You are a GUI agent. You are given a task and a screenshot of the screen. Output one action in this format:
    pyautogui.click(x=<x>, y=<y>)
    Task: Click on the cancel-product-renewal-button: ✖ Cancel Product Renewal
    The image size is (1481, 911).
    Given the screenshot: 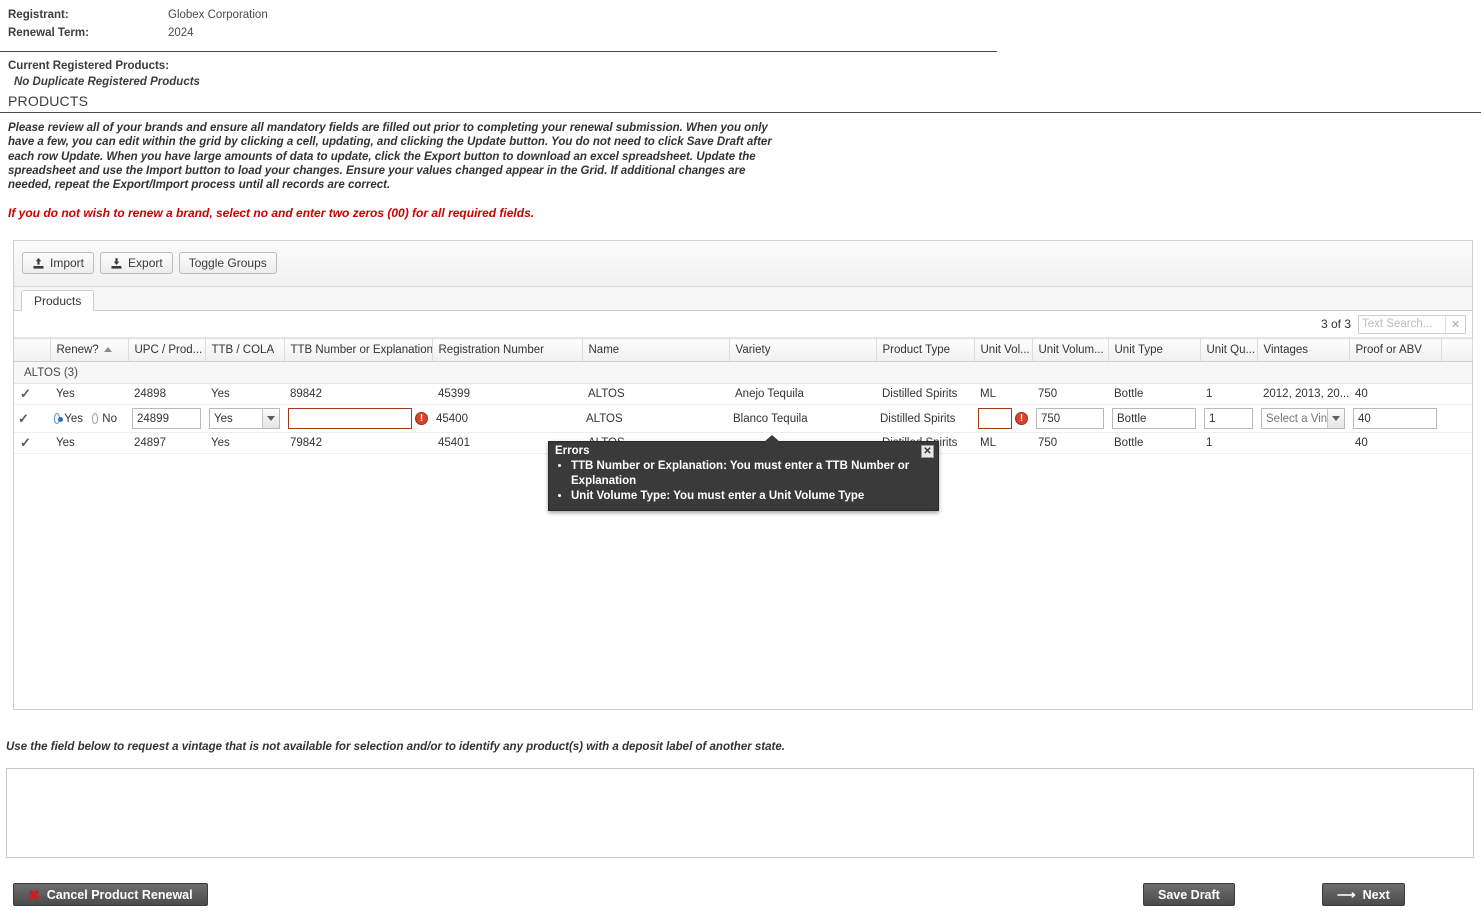 What is the action you would take?
    pyautogui.click(x=110, y=894)
    